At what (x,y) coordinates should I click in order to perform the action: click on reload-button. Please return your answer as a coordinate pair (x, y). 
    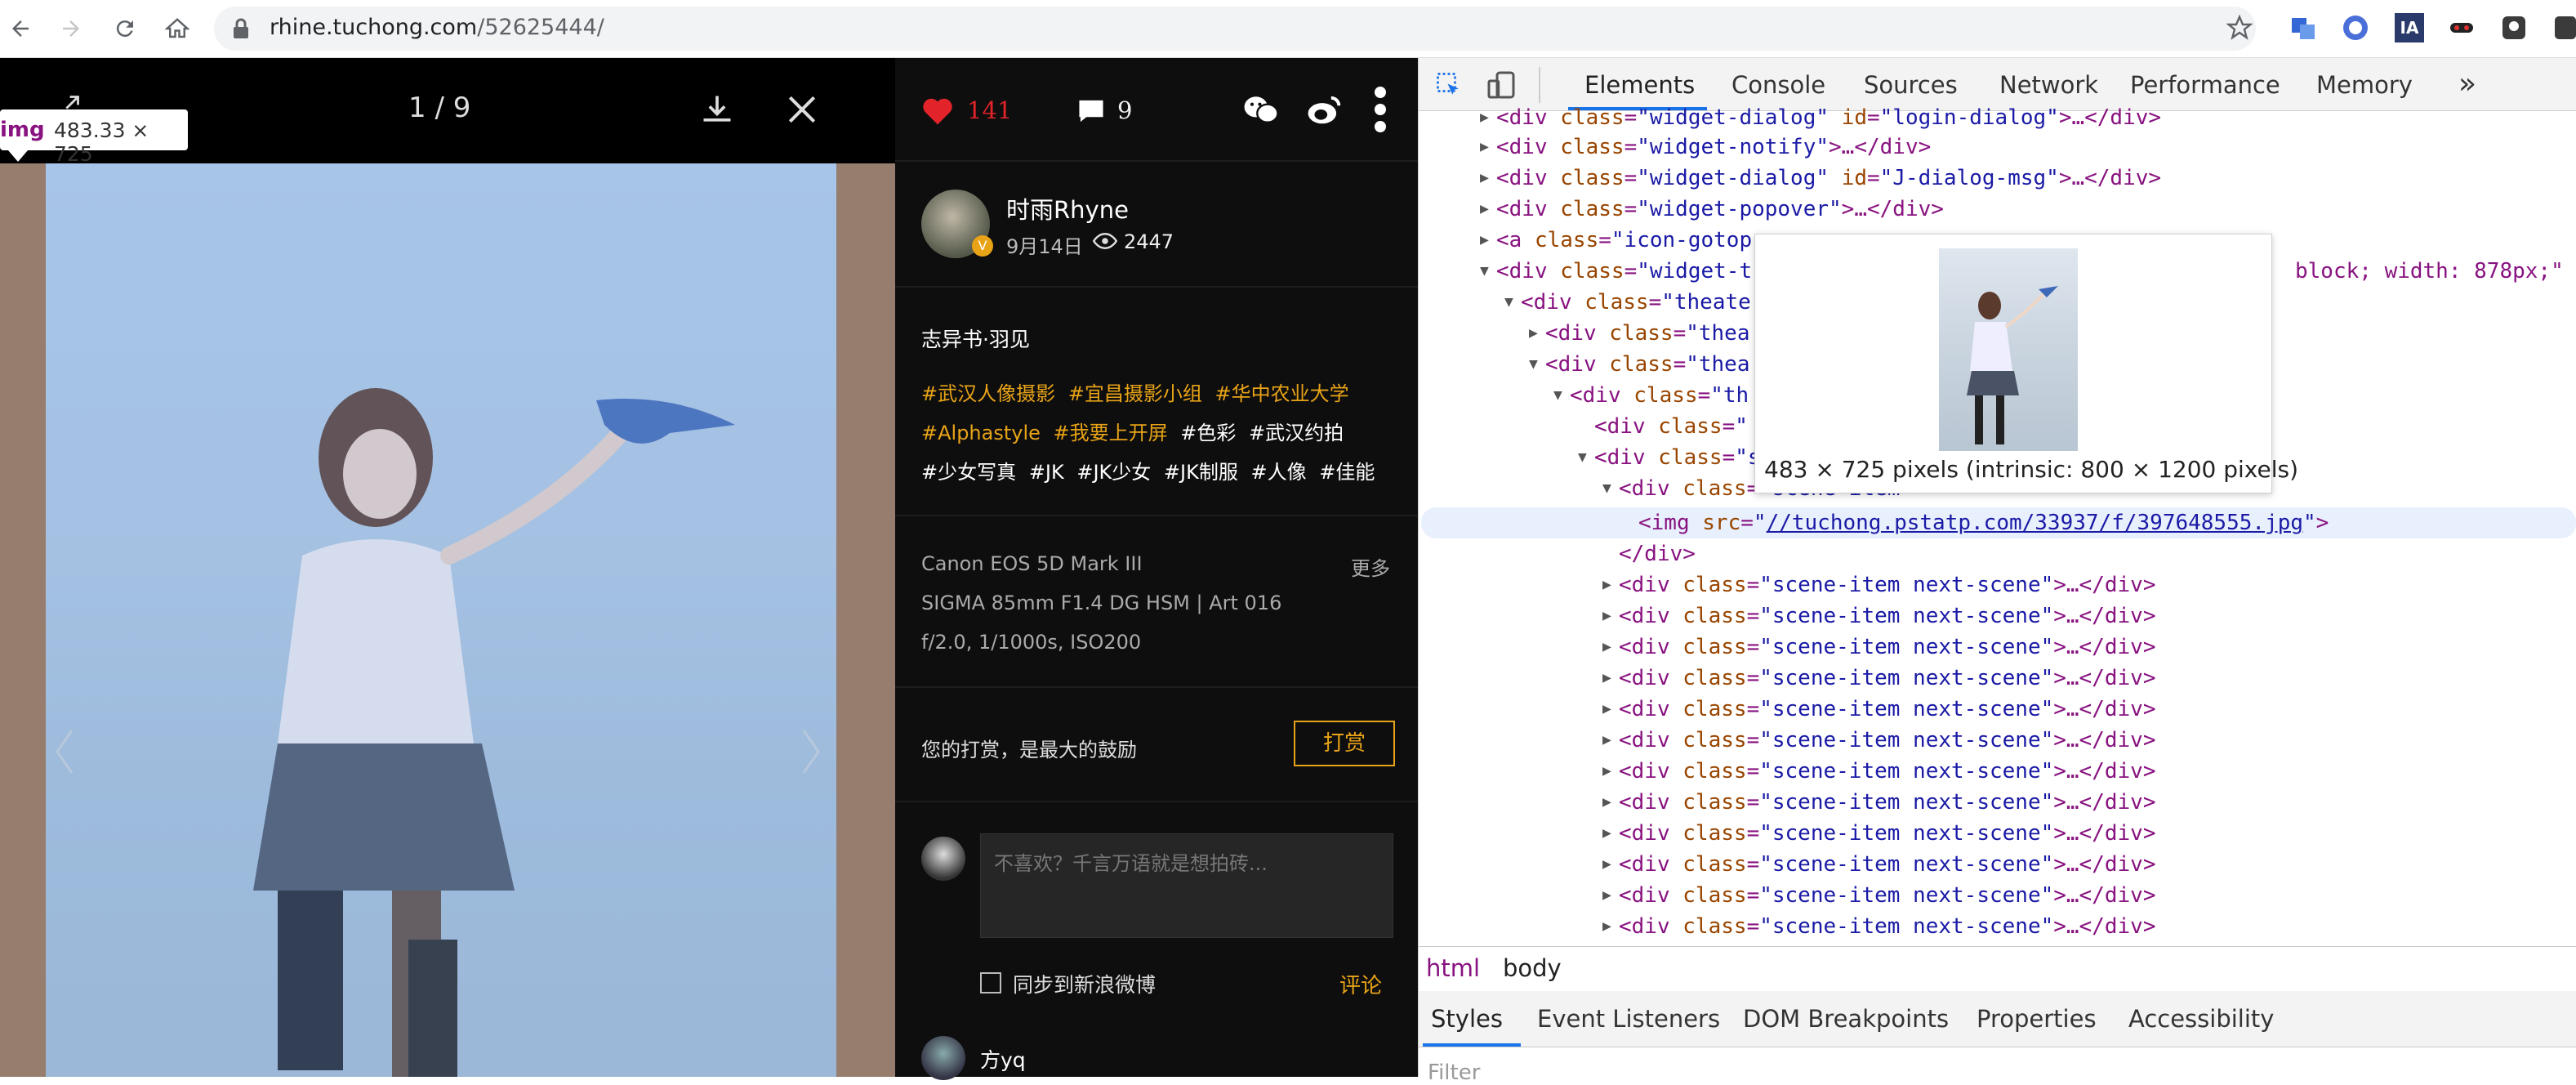
    Looking at the image, I should click on (125, 28).